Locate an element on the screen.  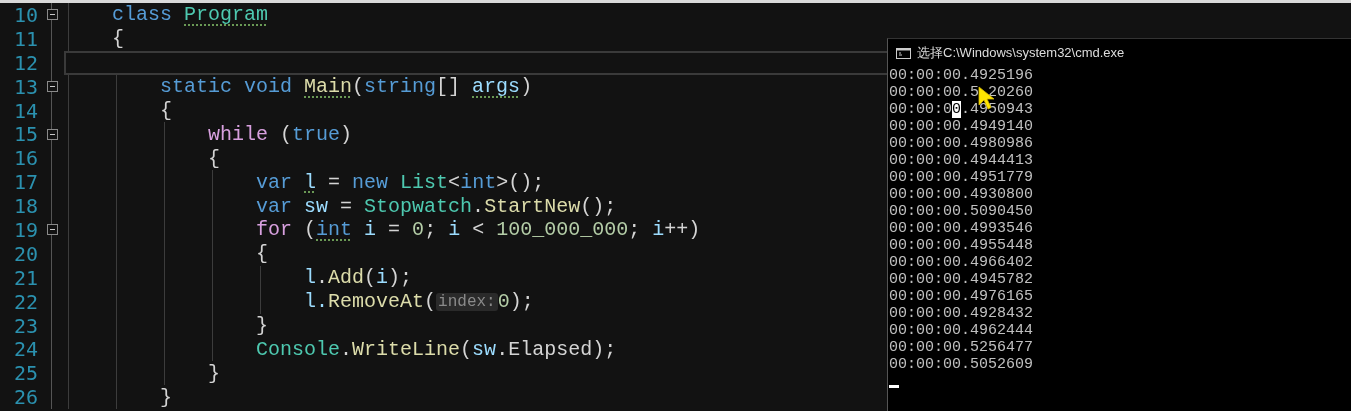
text-cursor is located at coordinates (894, 386).